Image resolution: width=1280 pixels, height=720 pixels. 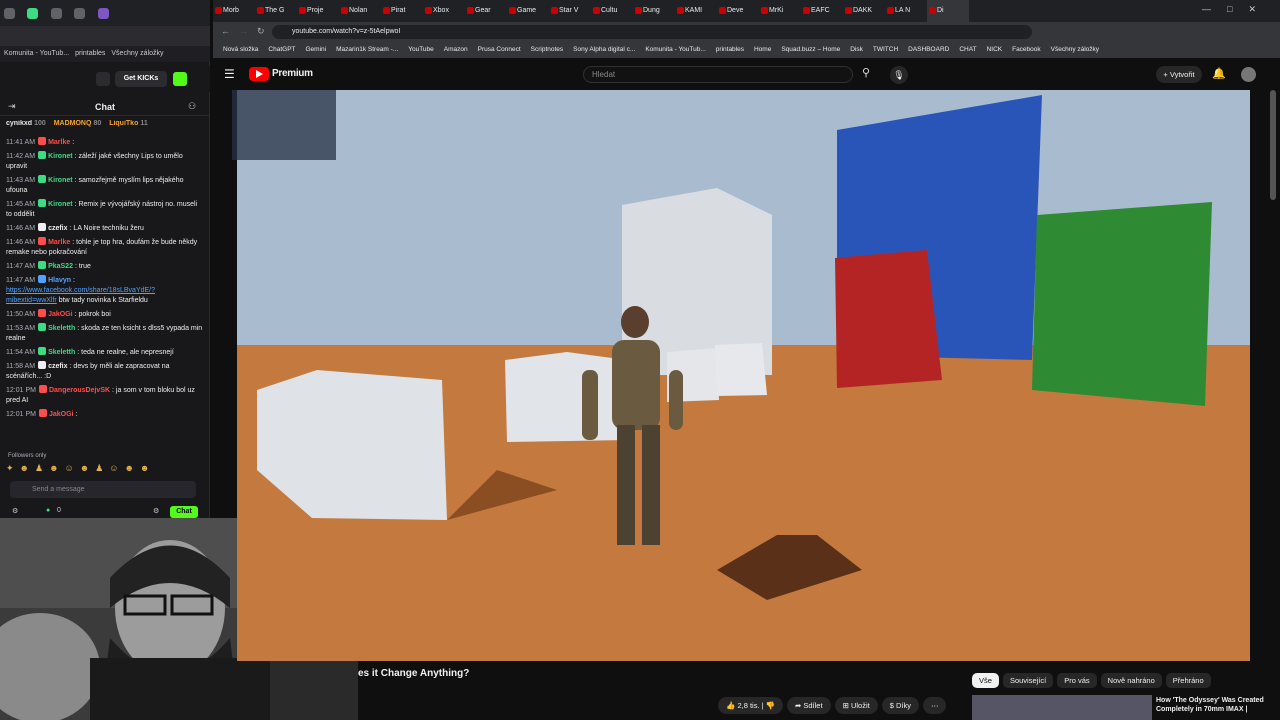 What do you see at coordinates (240, 50) in the screenshot?
I see `bookmark: Nová složka` at bounding box center [240, 50].